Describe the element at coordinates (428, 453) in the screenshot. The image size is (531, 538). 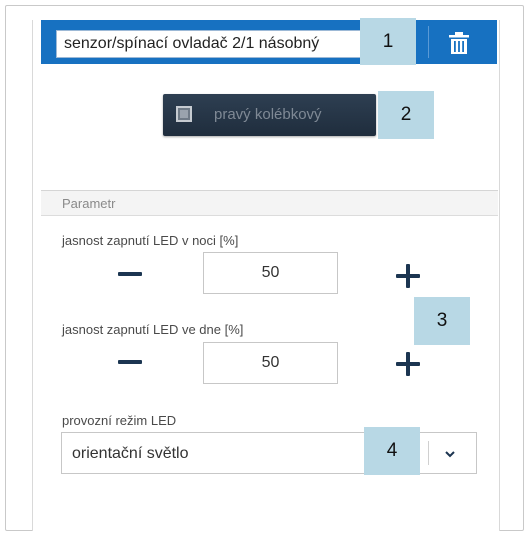
I see `select-divider` at that location.